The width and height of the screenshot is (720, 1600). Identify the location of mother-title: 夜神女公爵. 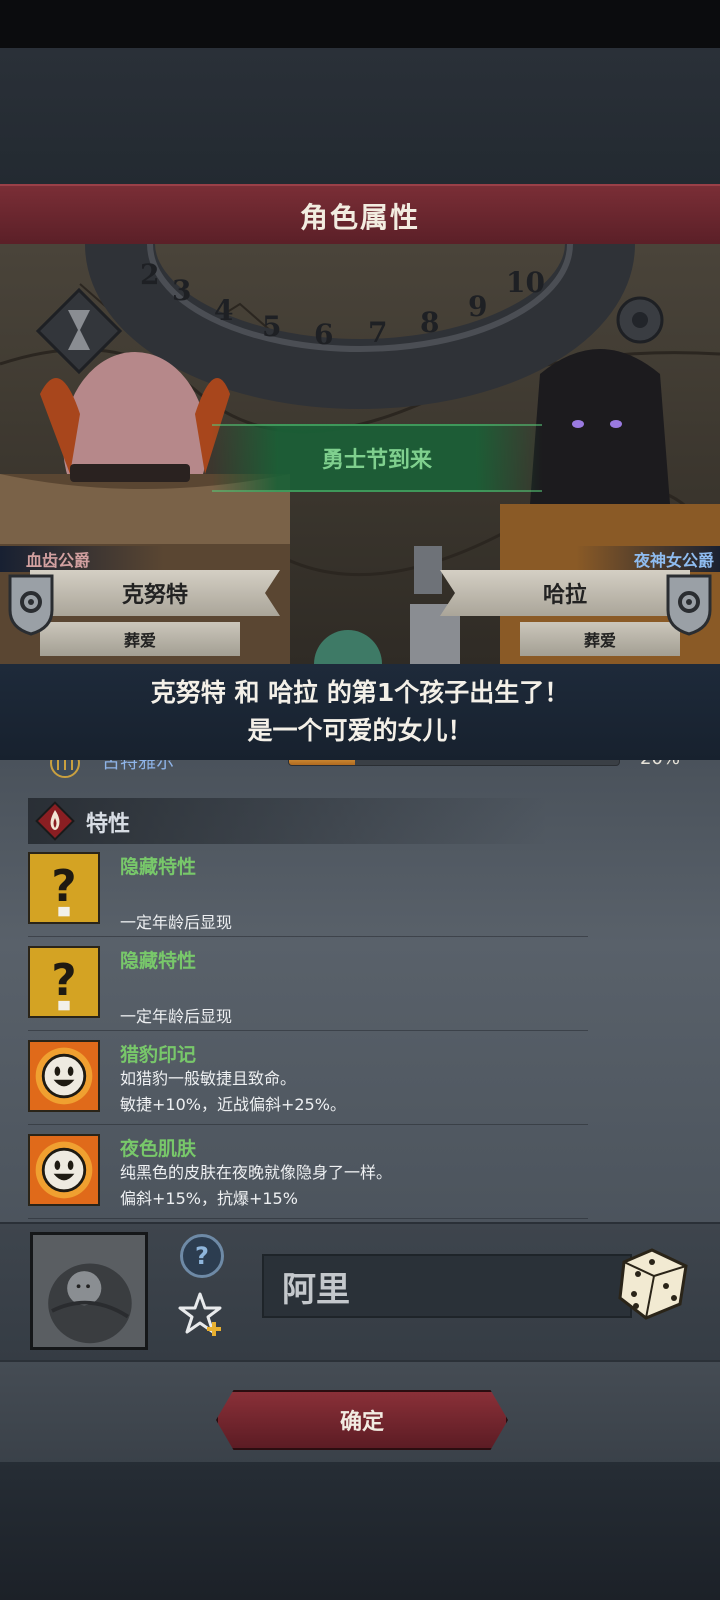
(648, 559).